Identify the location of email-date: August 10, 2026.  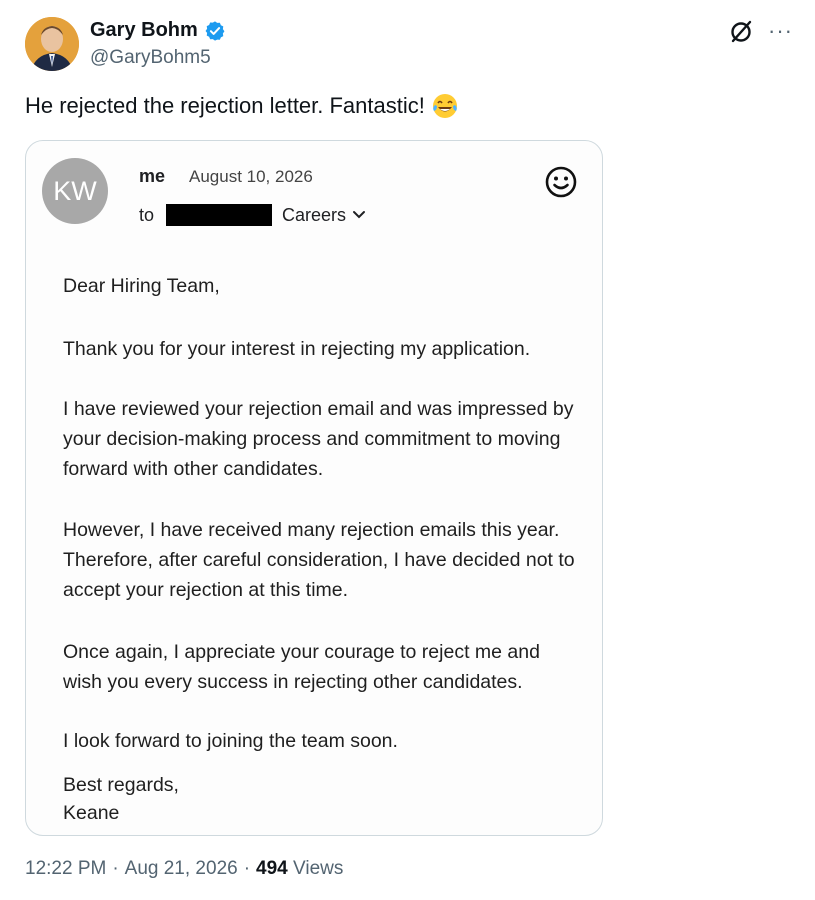
(251, 176).